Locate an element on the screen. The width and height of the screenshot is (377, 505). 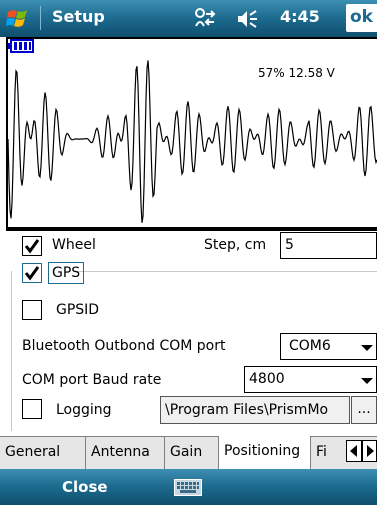
ok-button: ok is located at coordinates (361, 18).